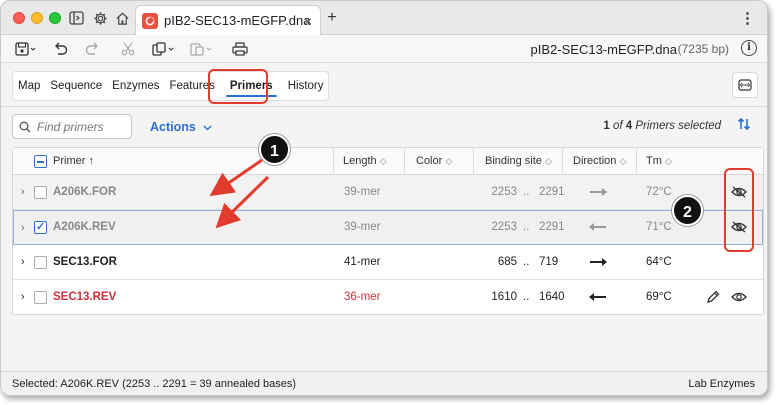 This screenshot has width=776, height=405. I want to click on column-header-tm: Tm ◇, so click(659, 161).